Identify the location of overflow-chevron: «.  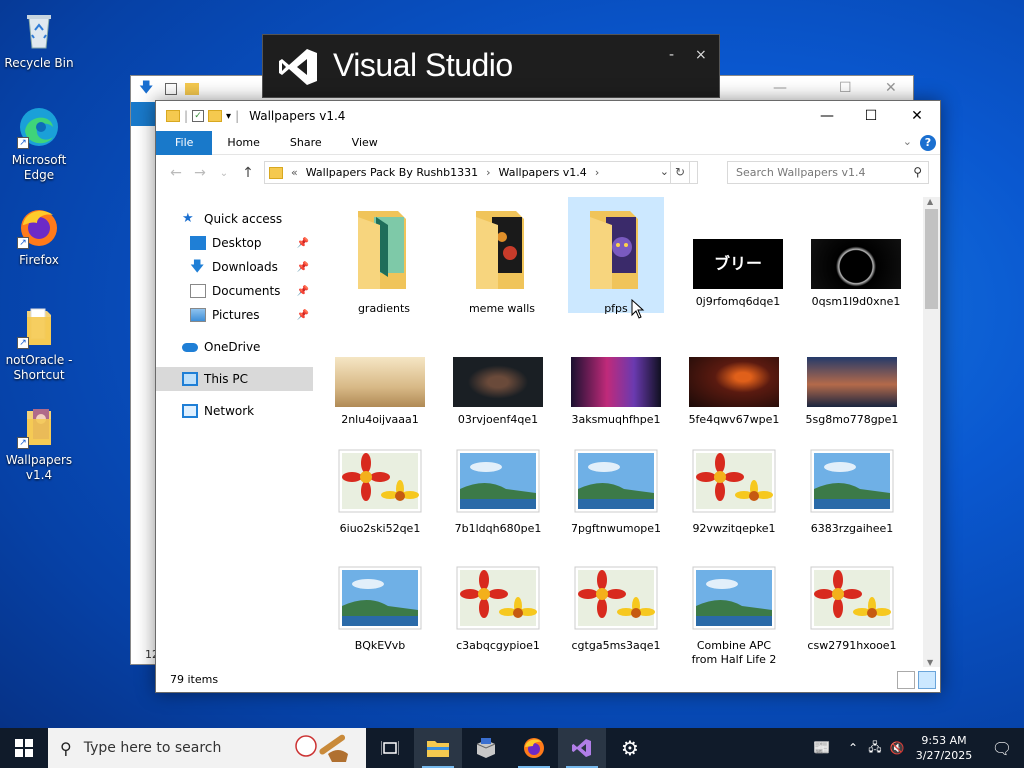
(294, 172).